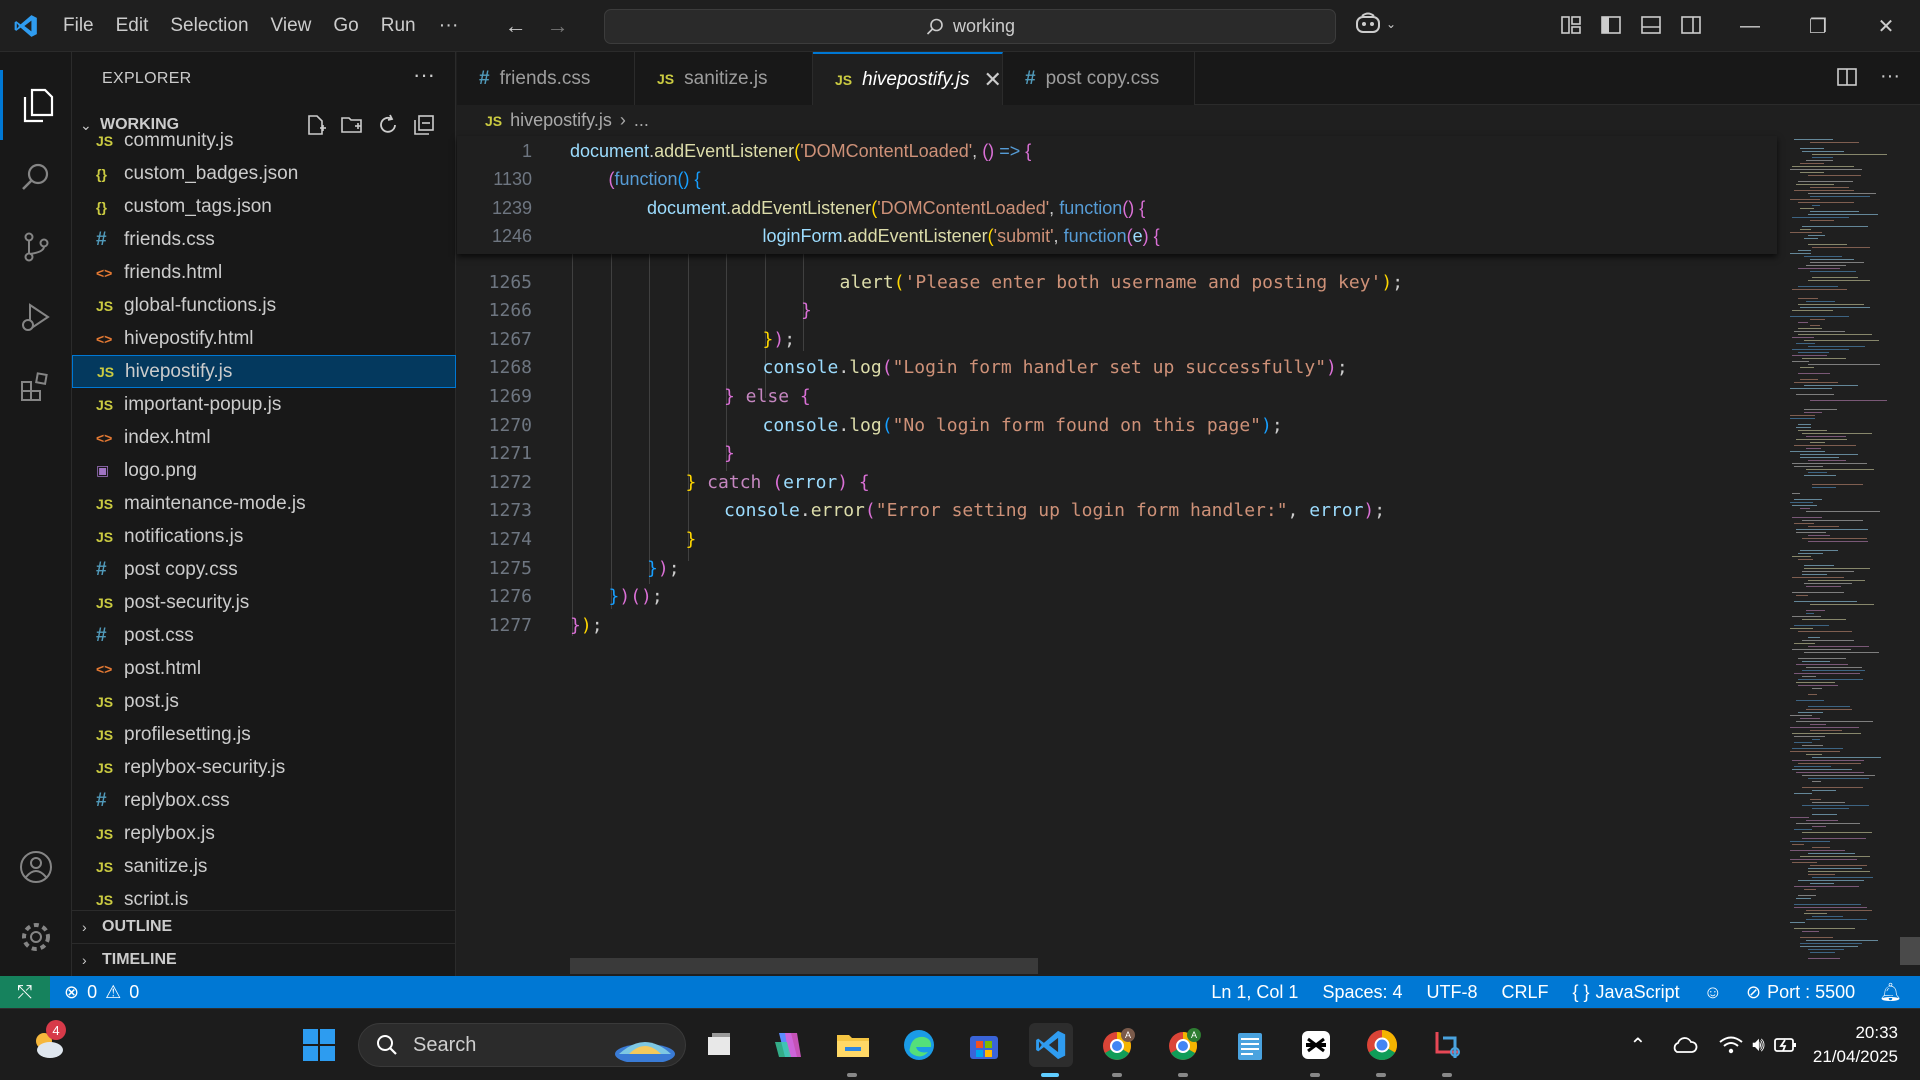  What do you see at coordinates (264, 569) in the screenshot?
I see `file-item: # post copy.css` at bounding box center [264, 569].